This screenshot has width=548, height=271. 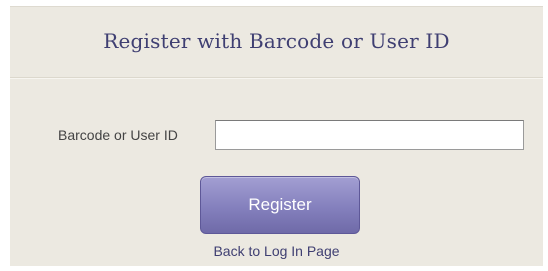 I want to click on barcode-field-label: Barcode or User ID, so click(x=118, y=135).